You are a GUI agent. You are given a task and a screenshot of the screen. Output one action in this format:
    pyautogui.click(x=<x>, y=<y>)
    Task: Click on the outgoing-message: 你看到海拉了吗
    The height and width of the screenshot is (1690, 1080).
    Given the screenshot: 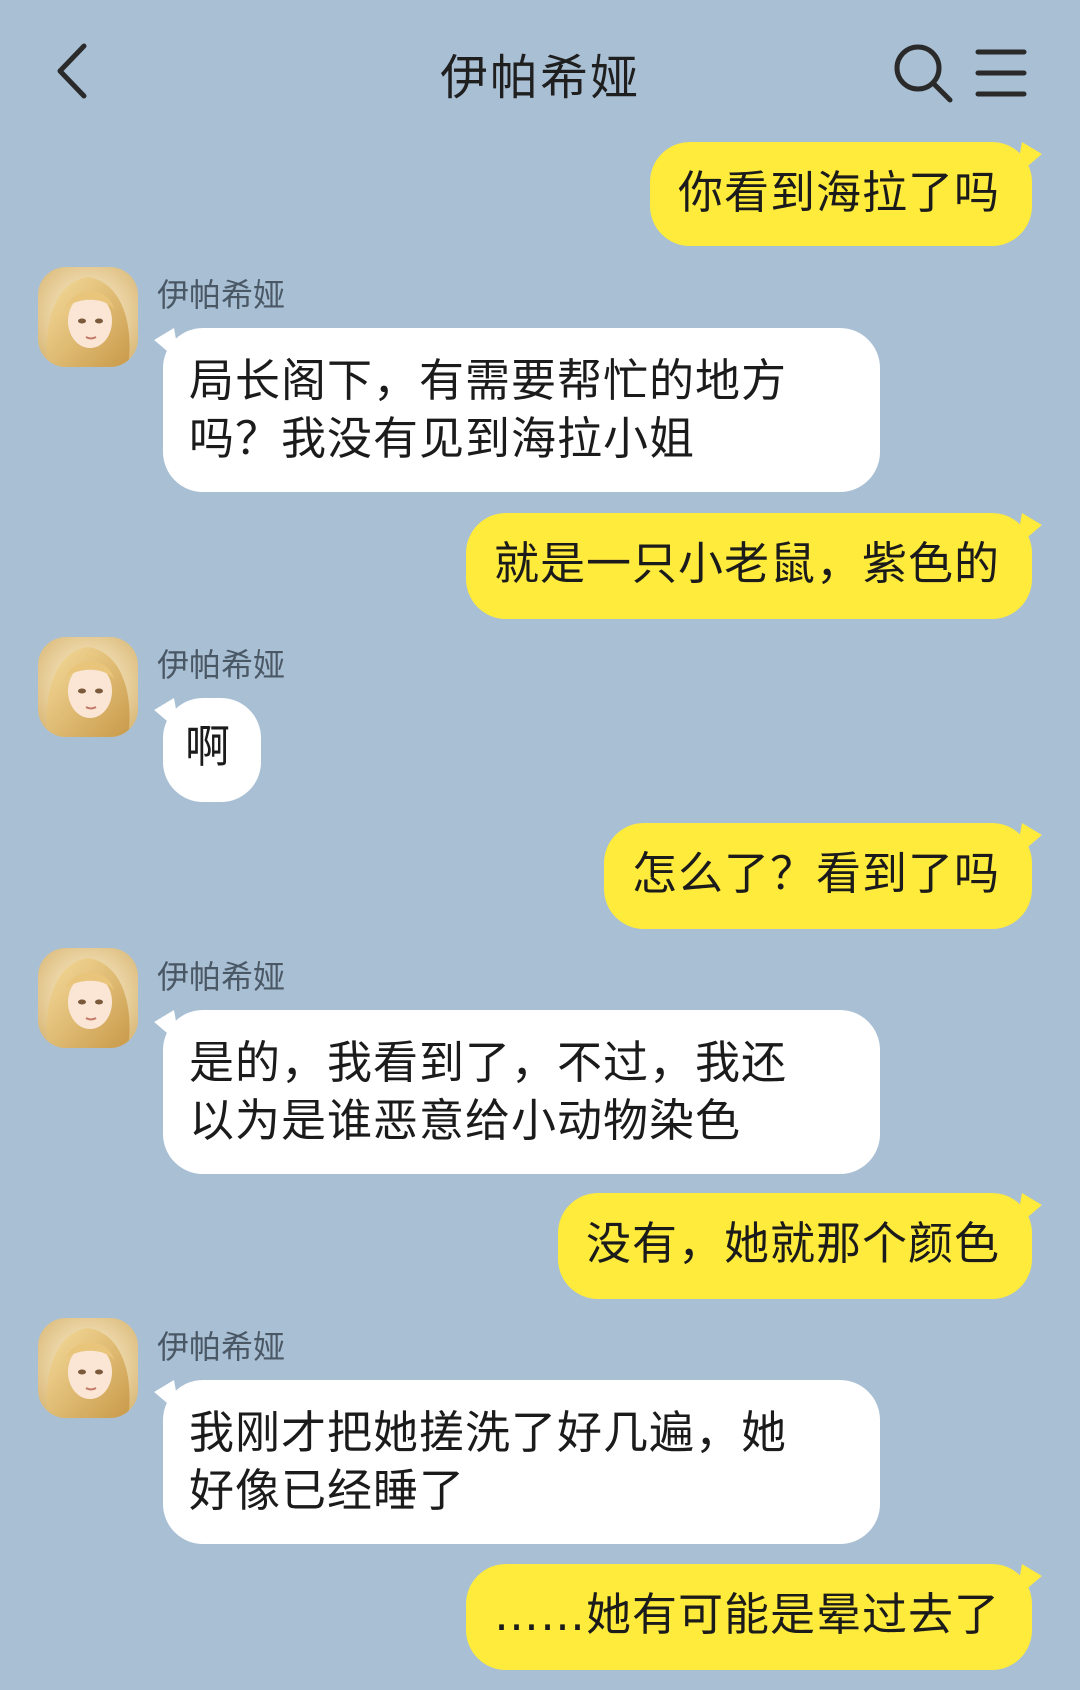 What is the action you would take?
    pyautogui.click(x=840, y=194)
    